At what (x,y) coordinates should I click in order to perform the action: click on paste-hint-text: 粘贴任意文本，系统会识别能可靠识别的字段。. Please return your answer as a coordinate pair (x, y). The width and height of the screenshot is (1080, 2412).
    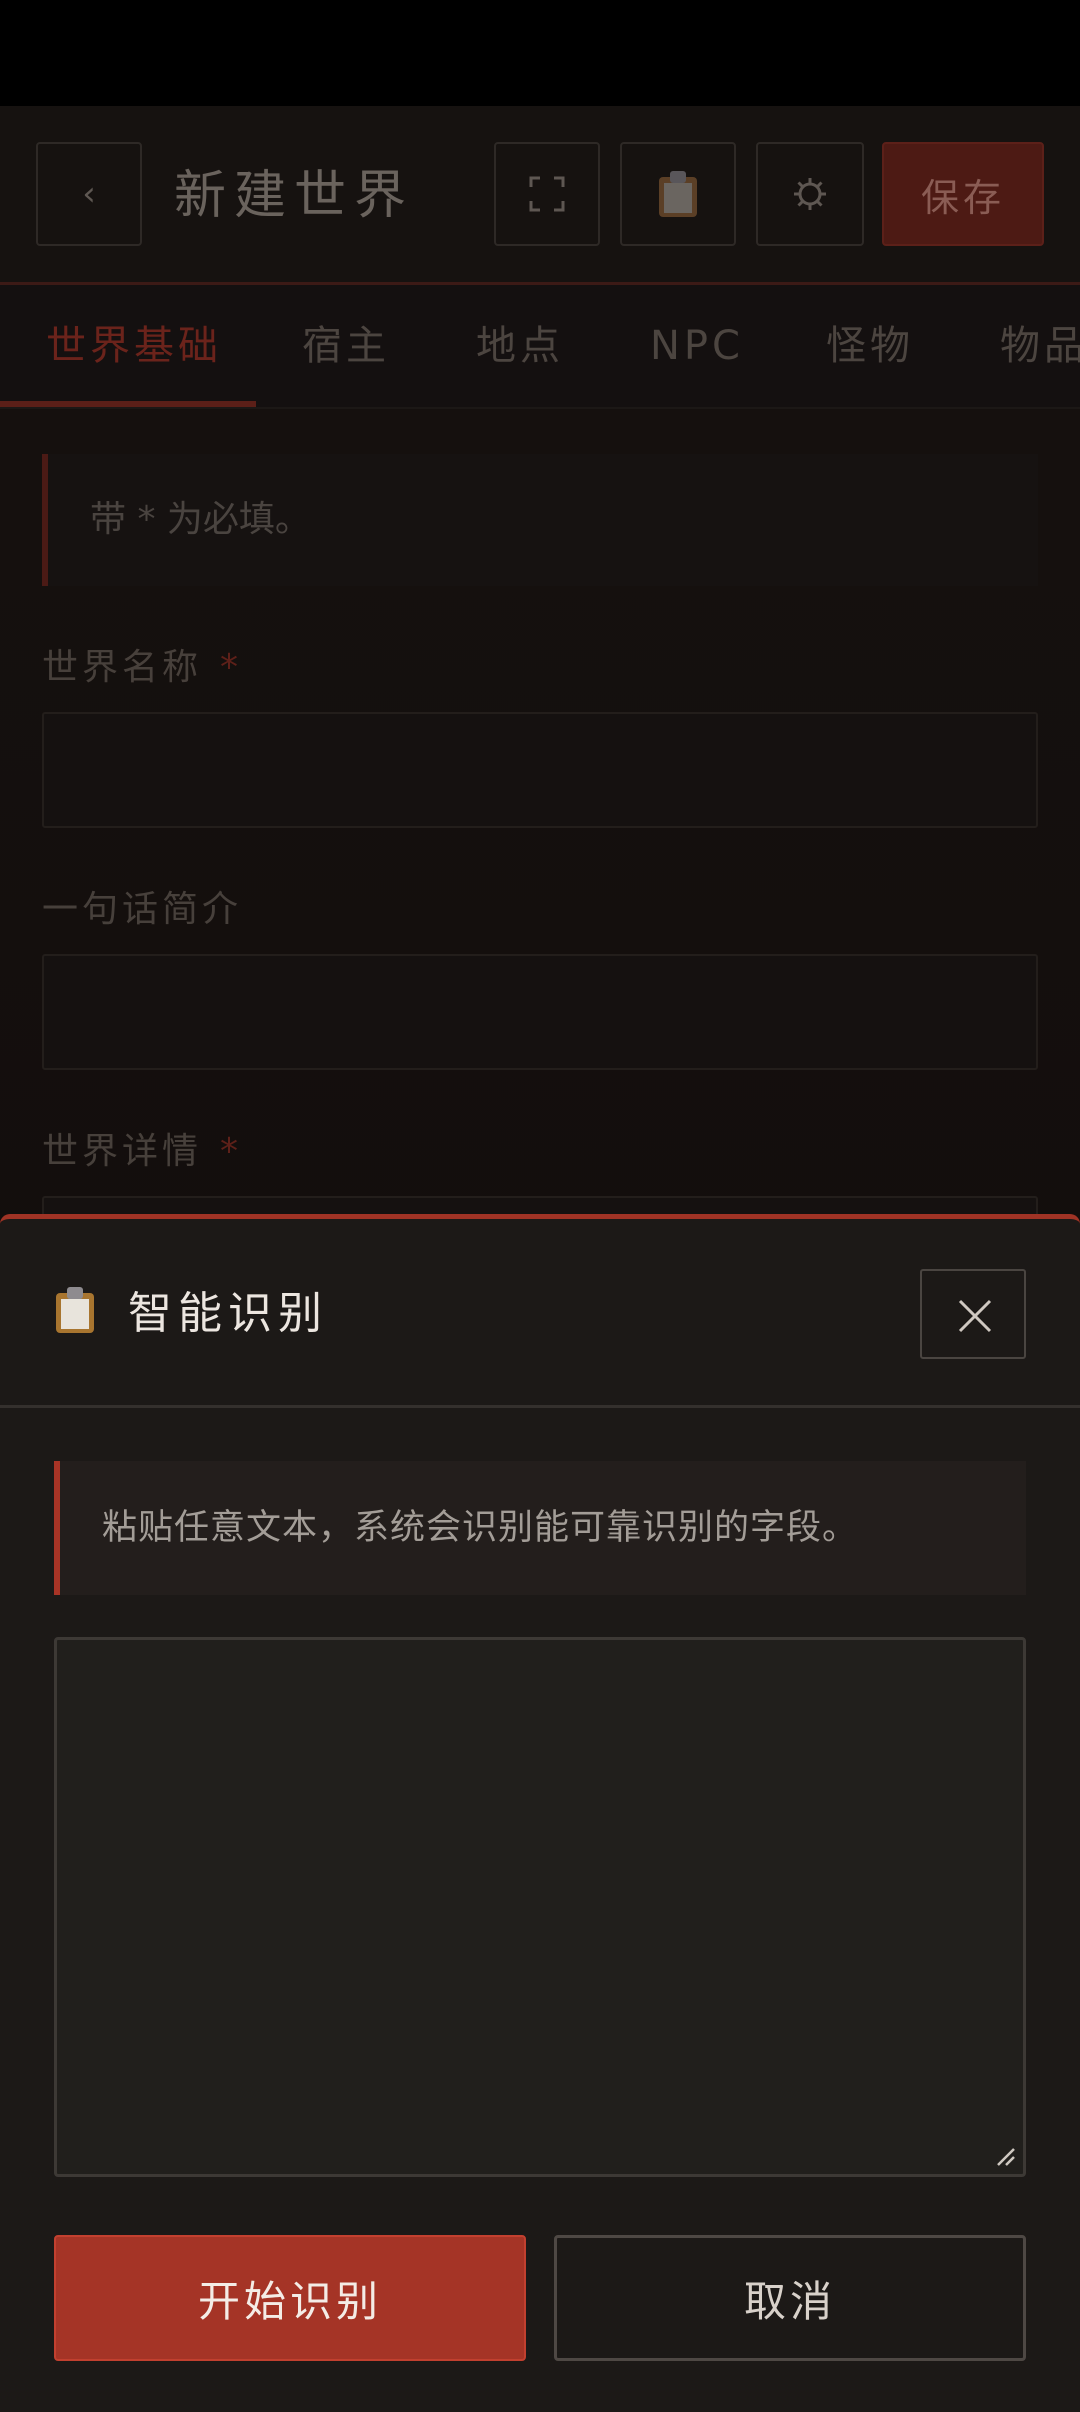
    Looking at the image, I should click on (480, 1528).